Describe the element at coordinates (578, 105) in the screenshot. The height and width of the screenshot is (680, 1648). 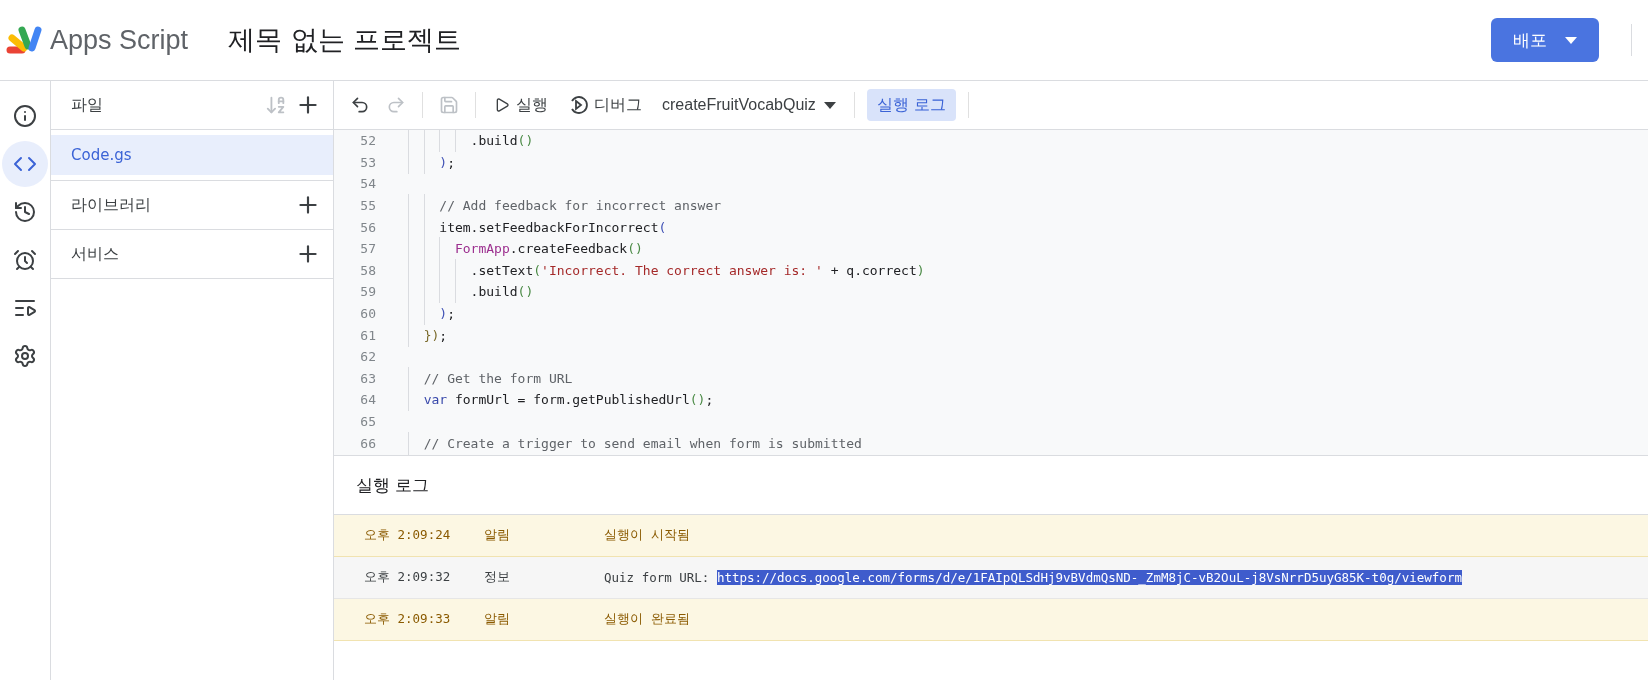
I see `debug-icon` at that location.